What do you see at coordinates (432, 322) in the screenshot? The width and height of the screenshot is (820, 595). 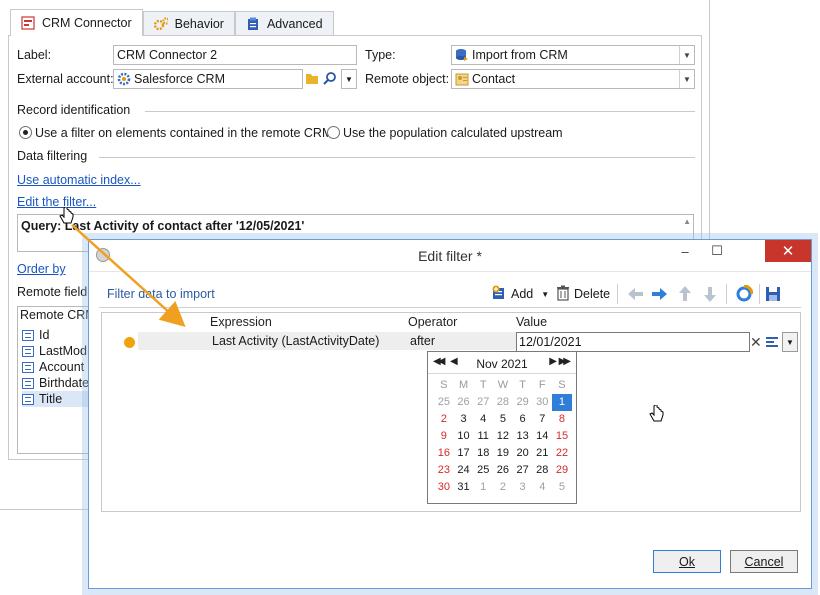 I see `column-operator: Operator` at bounding box center [432, 322].